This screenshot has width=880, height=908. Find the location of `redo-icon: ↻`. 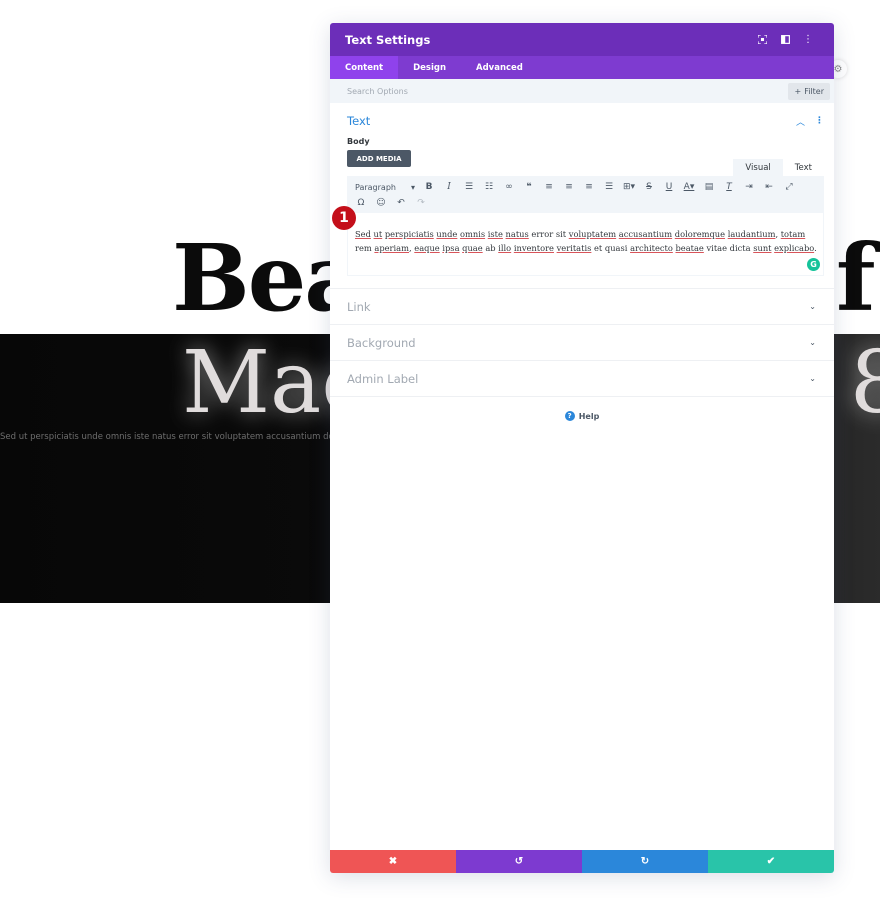

redo-icon: ↻ is located at coordinates (645, 861).